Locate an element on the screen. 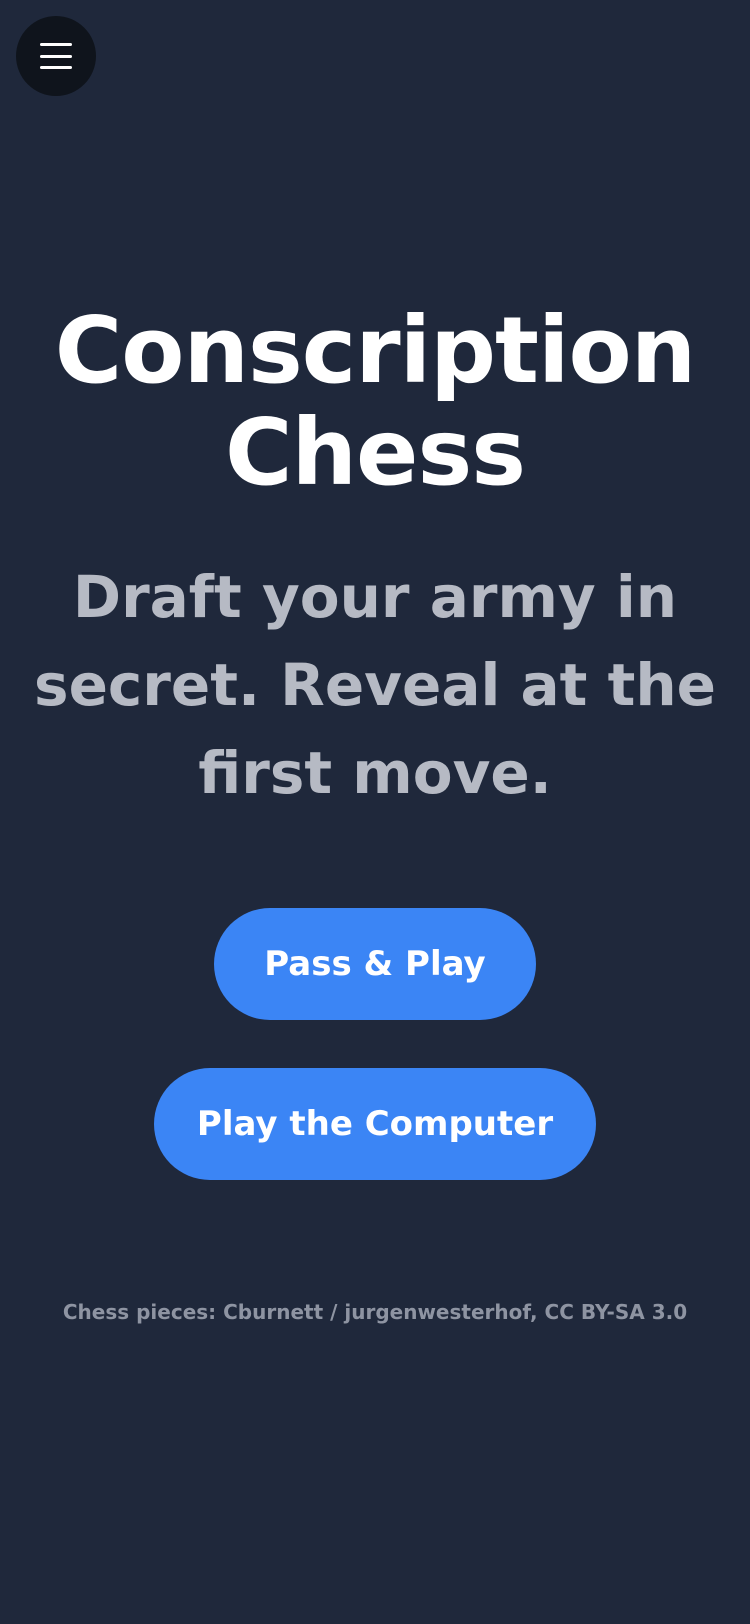 The image size is (750, 1624). title-line: Chess is located at coordinates (375, 452).